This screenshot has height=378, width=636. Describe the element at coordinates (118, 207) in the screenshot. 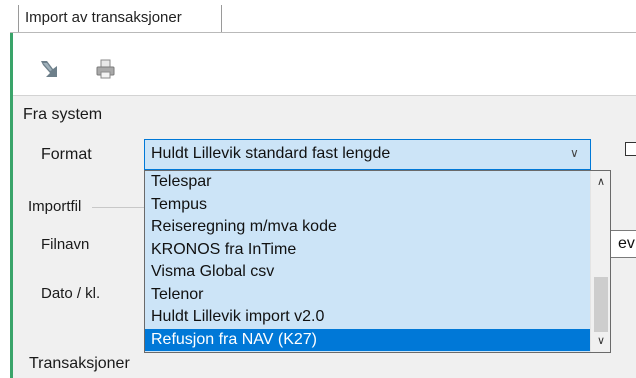

I see `group-divider` at that location.